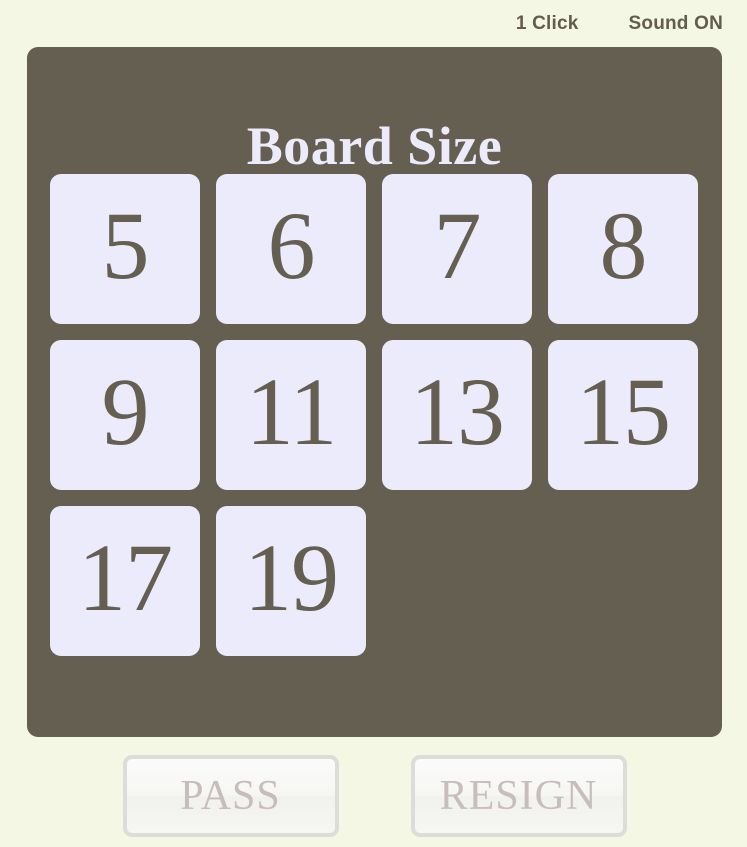 The height and width of the screenshot is (847, 747). What do you see at coordinates (374, 796) in the screenshot?
I see `action-bar: PASS RESIGN` at bounding box center [374, 796].